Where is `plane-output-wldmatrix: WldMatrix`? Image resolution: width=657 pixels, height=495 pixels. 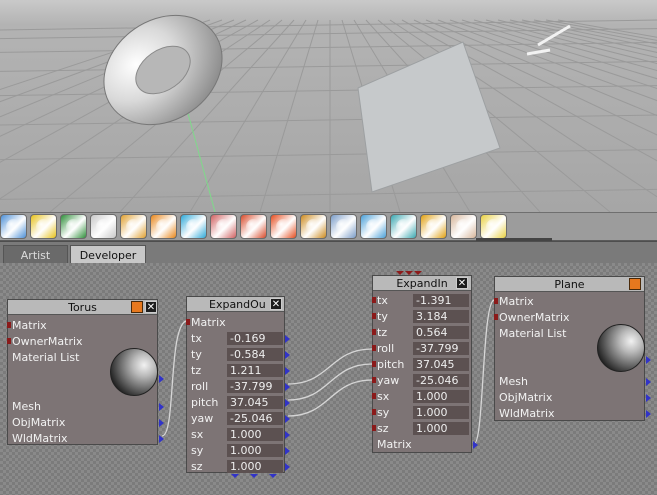 plane-output-wldmatrix: WldMatrix is located at coordinates (525, 413).